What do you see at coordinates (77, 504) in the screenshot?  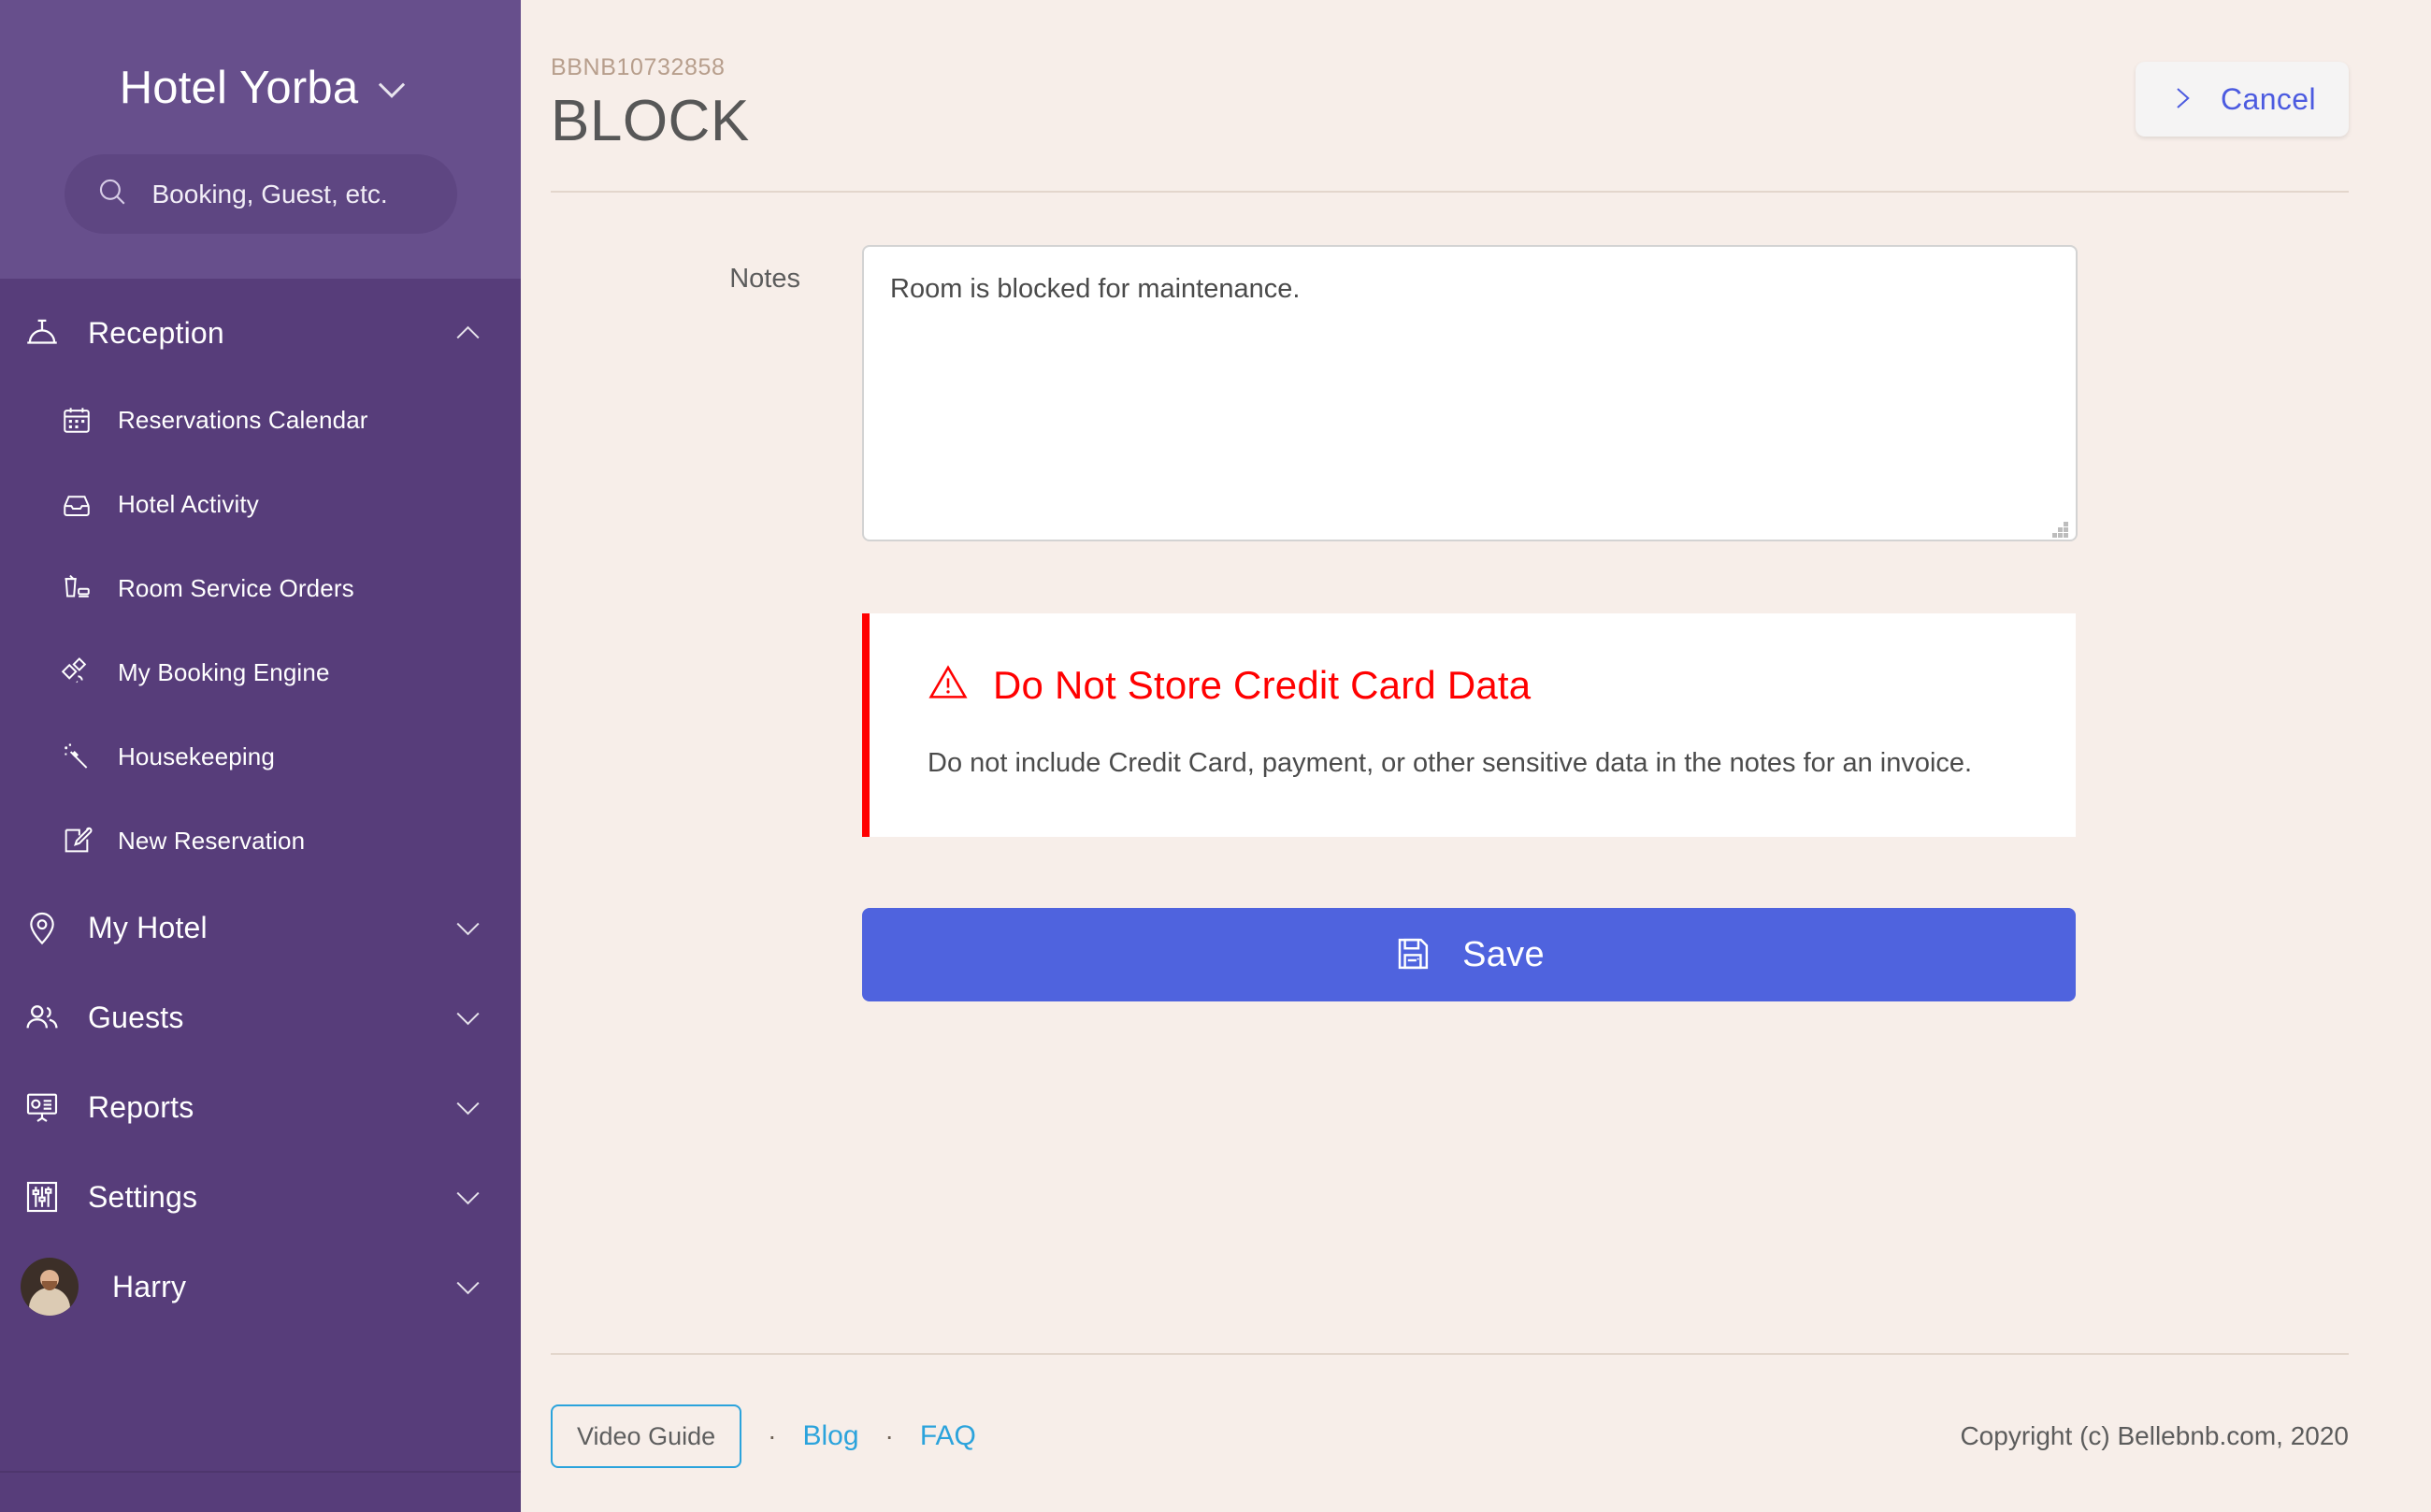 I see `inbox-icon` at bounding box center [77, 504].